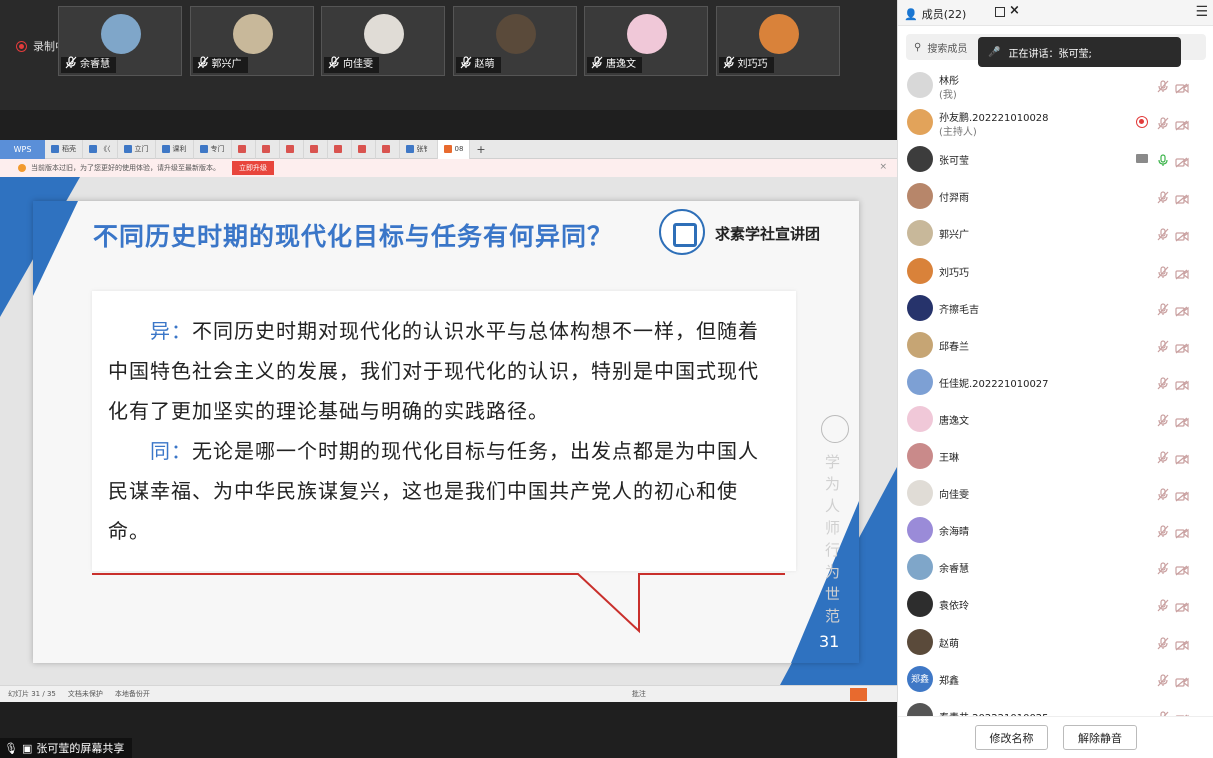 The image size is (1213, 758). Describe the element at coordinates (1142, 159) in the screenshot. I see `screen-share-icon` at that location.